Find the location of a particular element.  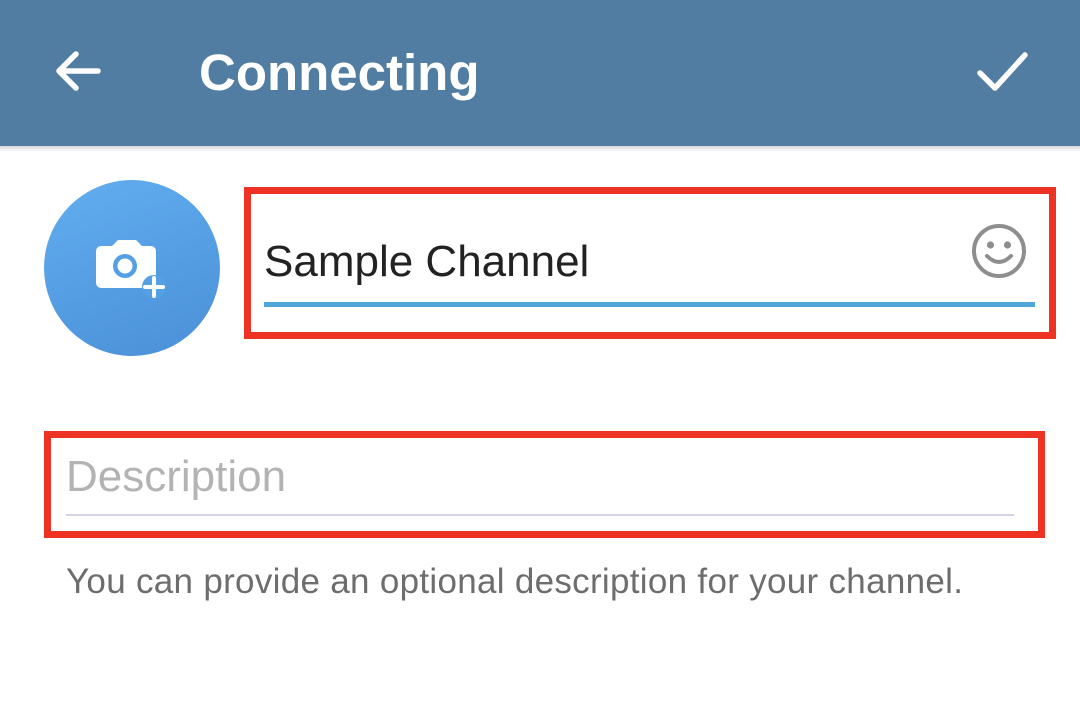

camera-add-icon is located at coordinates (131, 269).